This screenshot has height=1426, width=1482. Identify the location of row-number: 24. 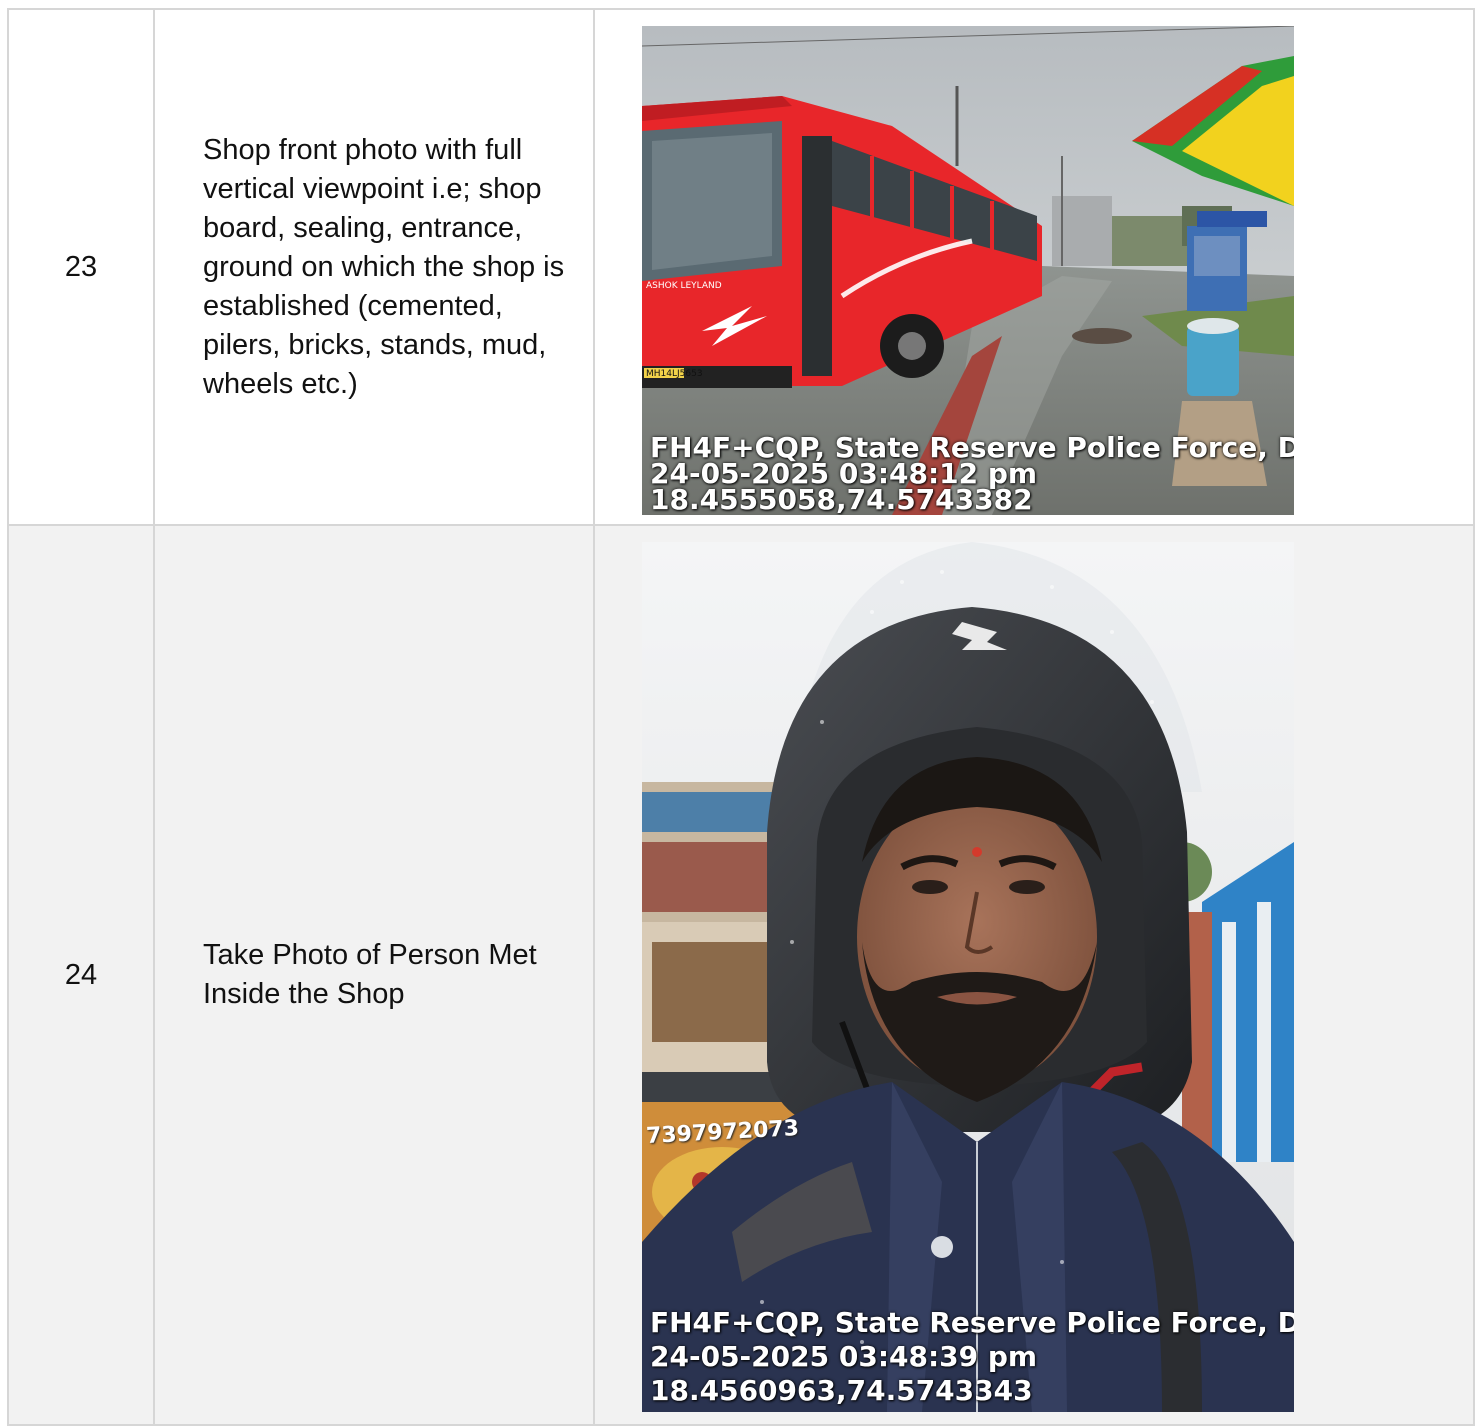
(81, 975).